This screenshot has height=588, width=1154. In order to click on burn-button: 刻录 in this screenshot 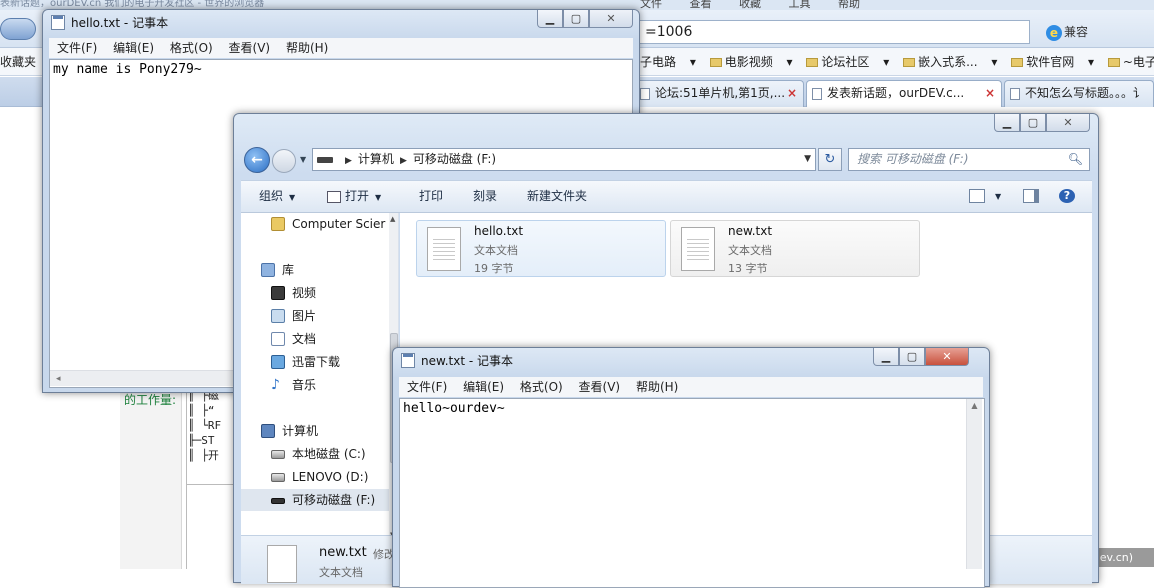, I will do `click(485, 196)`.